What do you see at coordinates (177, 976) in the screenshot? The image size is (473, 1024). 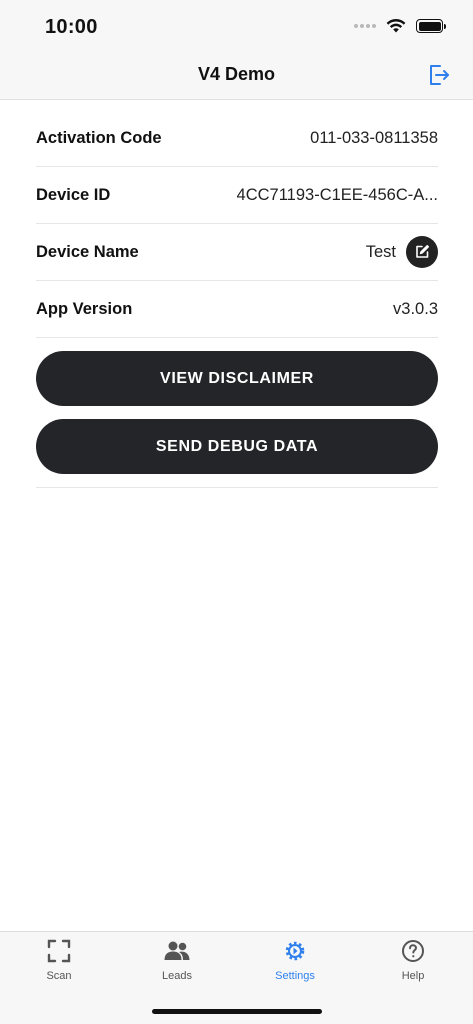 I see `tab-leads-label: Leads` at bounding box center [177, 976].